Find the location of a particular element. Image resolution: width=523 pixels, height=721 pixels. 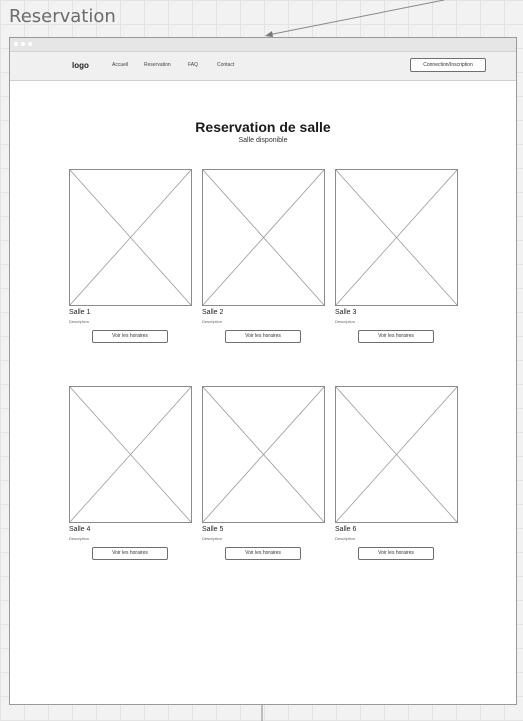

room-card-4: Salle 4 Description Voir les horaires is located at coordinates (130, 473).